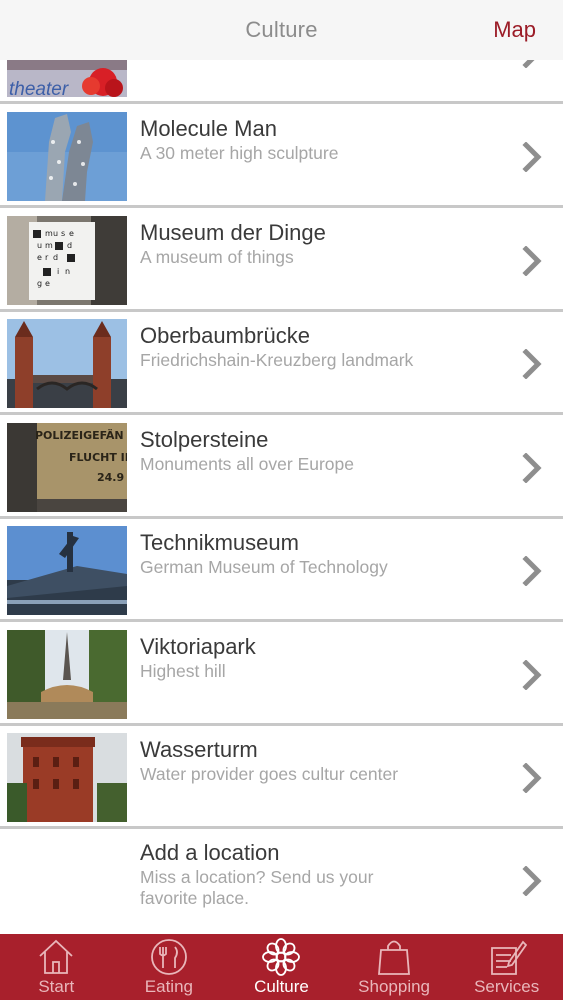  What do you see at coordinates (264, 567) in the screenshot?
I see `item-subtitle: German Museum of Technology` at bounding box center [264, 567].